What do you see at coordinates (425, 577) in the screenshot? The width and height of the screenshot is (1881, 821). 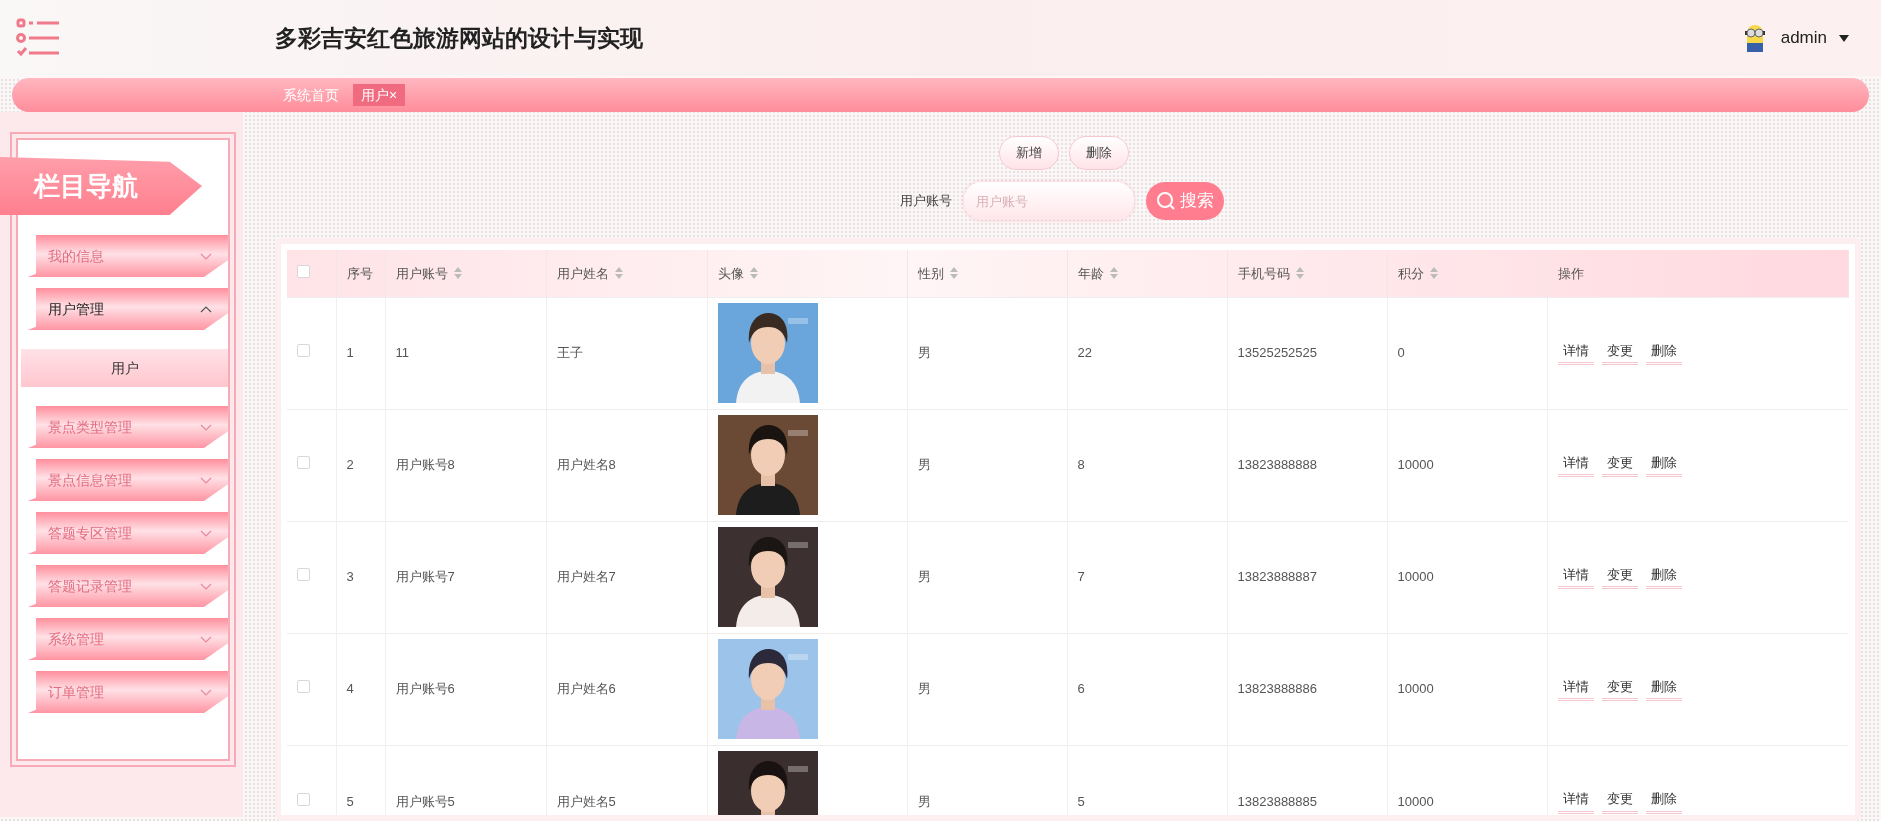 I see `table-cell: 用户账号7` at bounding box center [425, 577].